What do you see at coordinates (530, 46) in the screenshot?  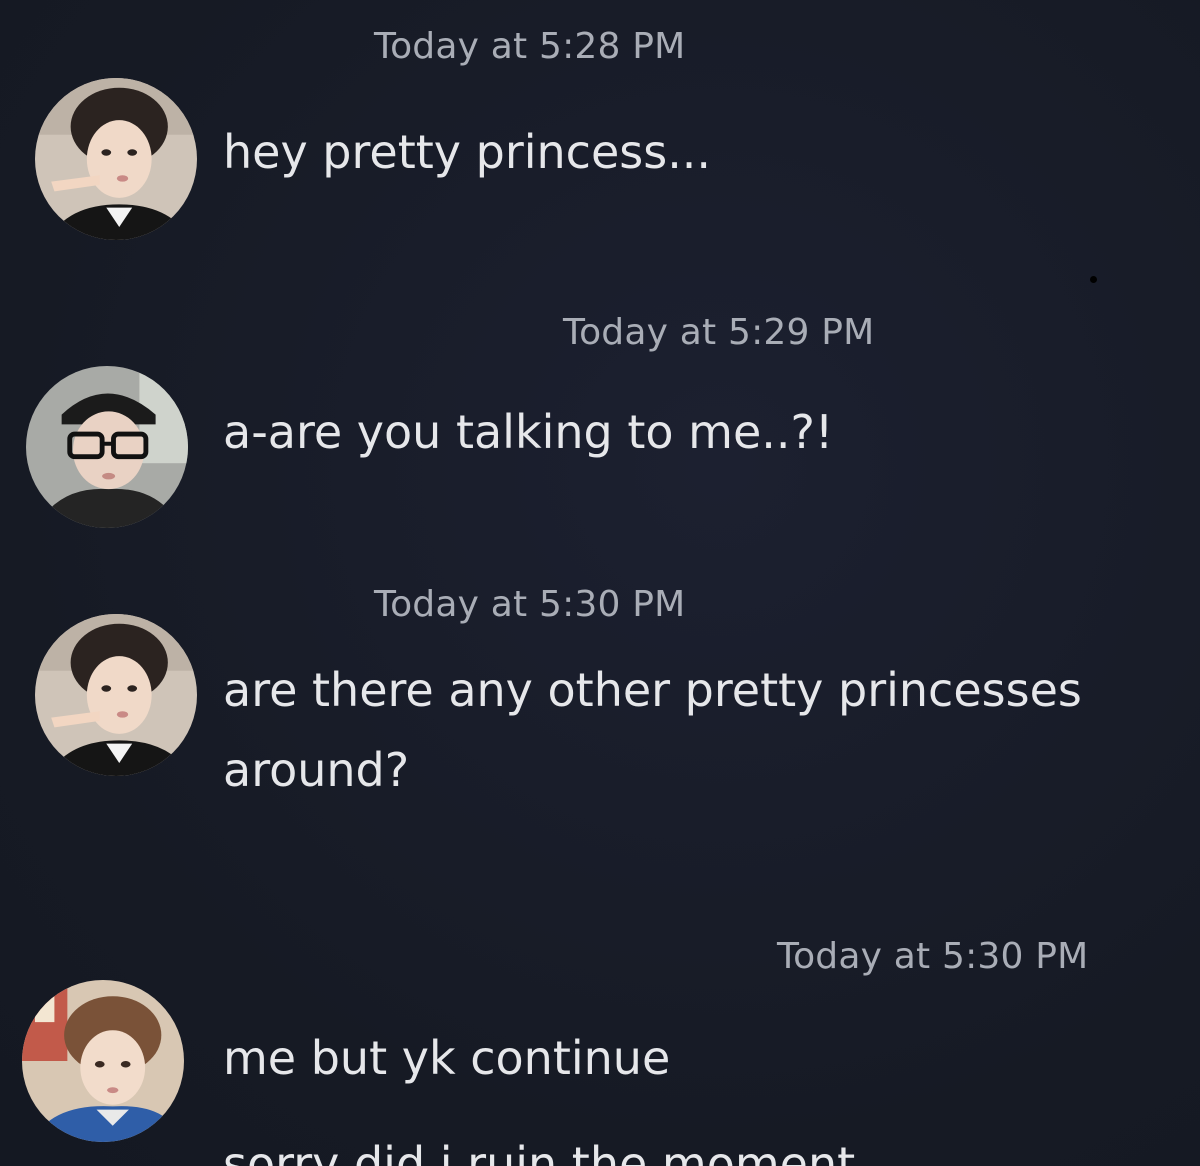 I see `message-timestamp: Today at 5:28 PM` at bounding box center [530, 46].